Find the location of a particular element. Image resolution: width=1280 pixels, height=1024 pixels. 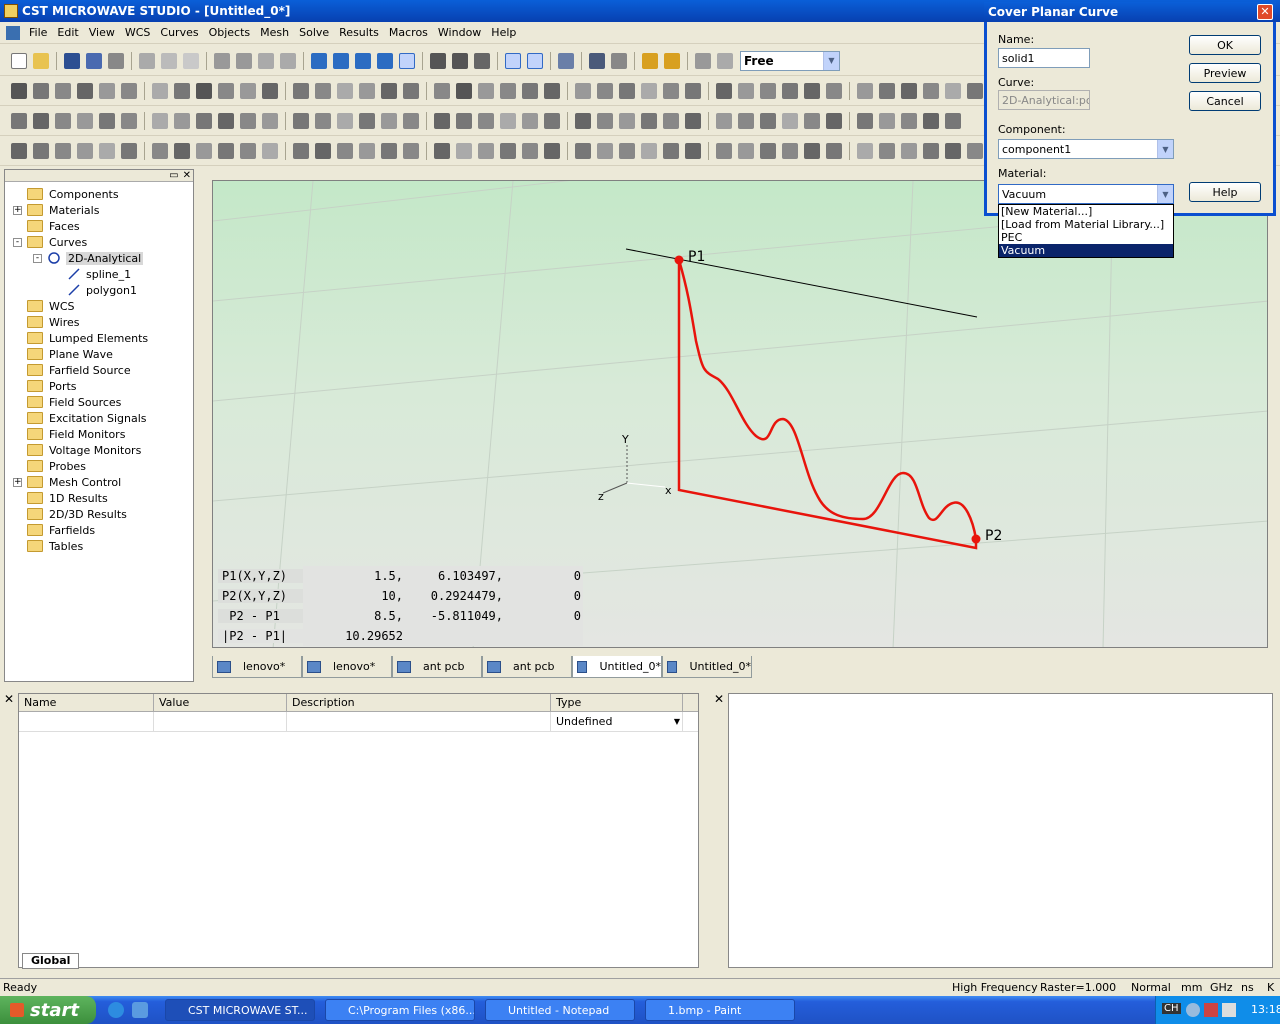

menu-macros: Macros is located at coordinates (408, 32).